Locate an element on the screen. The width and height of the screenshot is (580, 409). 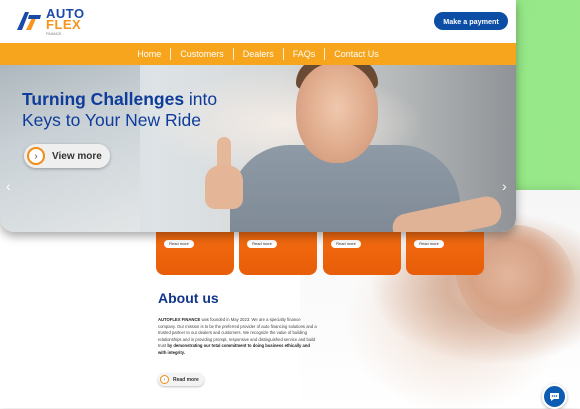
logo-text: AUTO FLEX is located at coordinates (65, 19).